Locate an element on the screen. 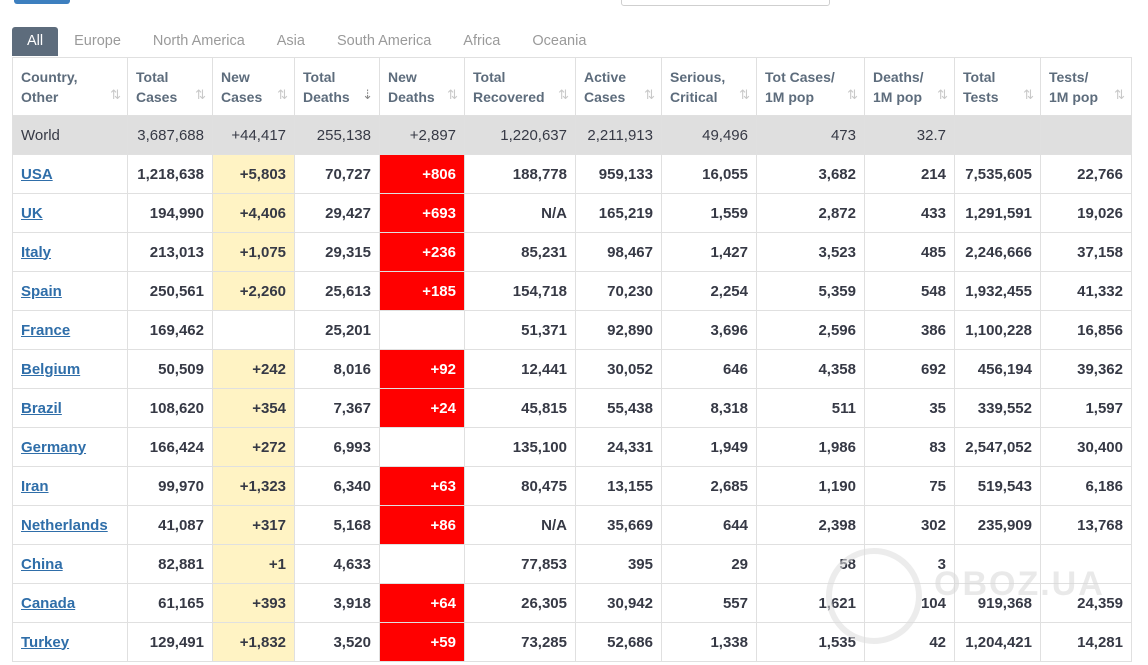 Image resolution: width=1148 pixels, height=665 pixels. column-header-new-deaths: New Deaths ⇅ is located at coordinates (422, 86).